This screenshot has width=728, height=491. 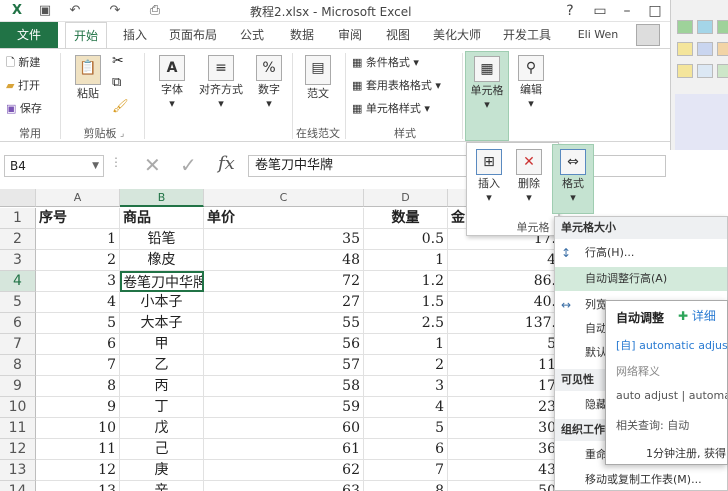 What do you see at coordinates (398, 35) in the screenshot?
I see `tab-view: 视图` at bounding box center [398, 35].